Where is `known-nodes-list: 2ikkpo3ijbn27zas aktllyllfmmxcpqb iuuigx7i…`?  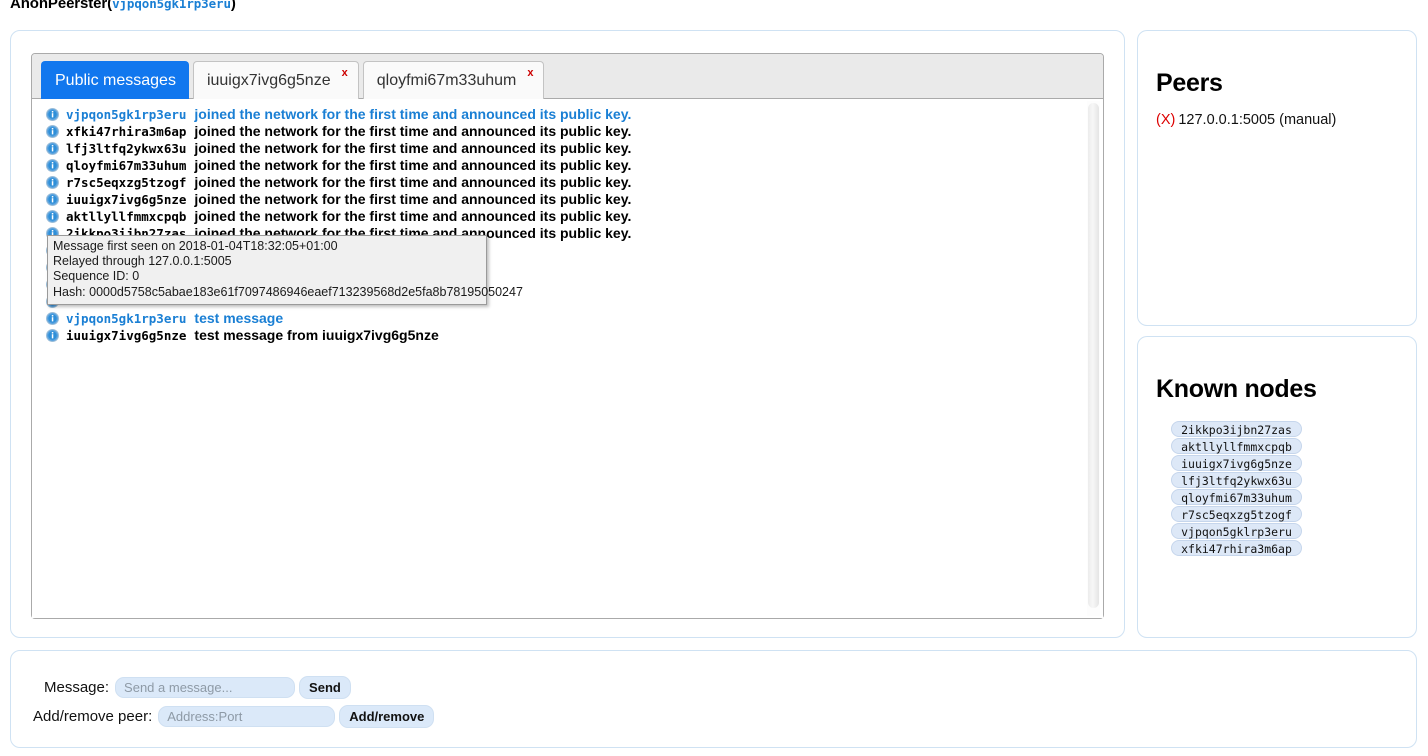
known-nodes-list: 2ikkpo3ijbn27zas aktllyllfmmxcpqb iuuigx7i… is located at coordinates (1277, 480).